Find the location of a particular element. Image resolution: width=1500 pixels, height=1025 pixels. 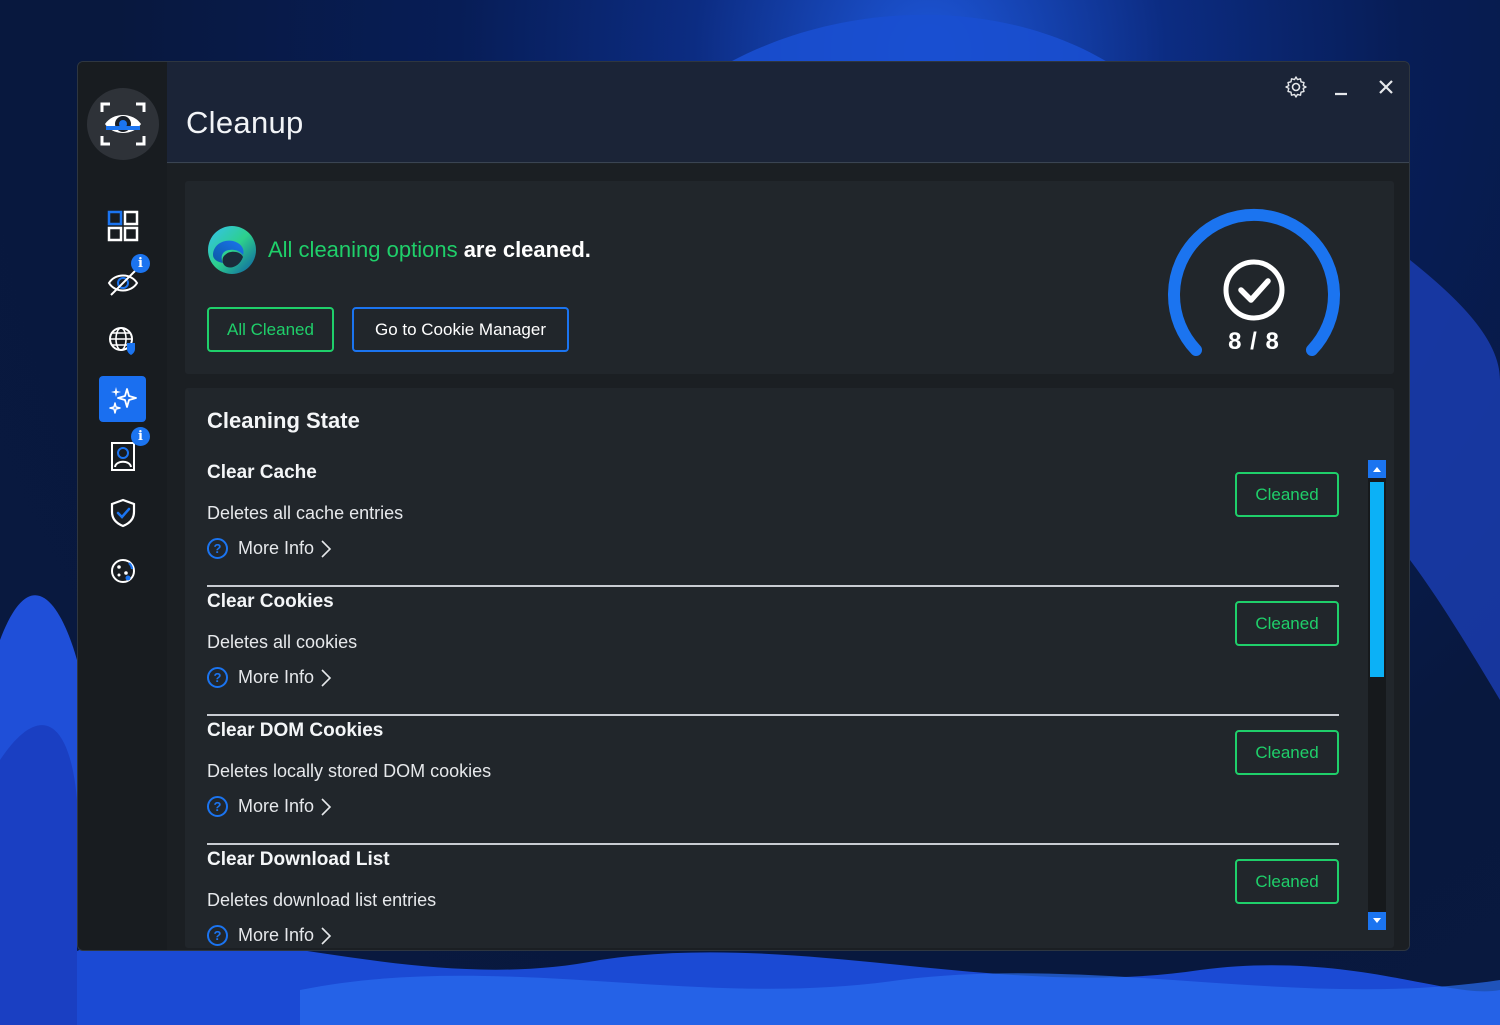

item-description: Deletes locally stored DOM cookies is located at coordinates (349, 771).